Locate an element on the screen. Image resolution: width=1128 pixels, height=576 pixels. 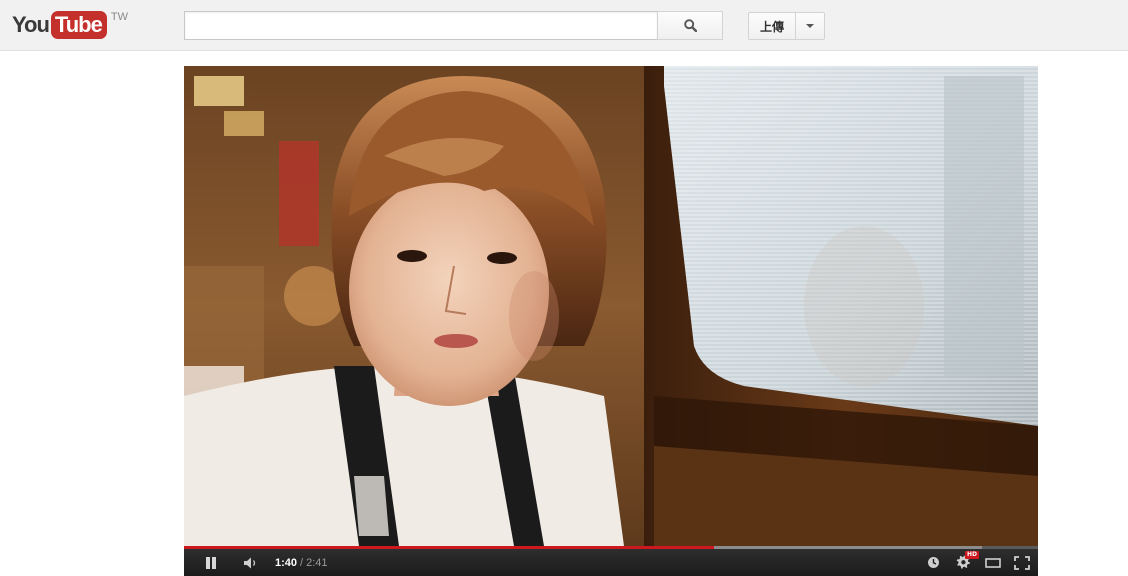
time-duration: 2:41 is located at coordinates (317, 562).